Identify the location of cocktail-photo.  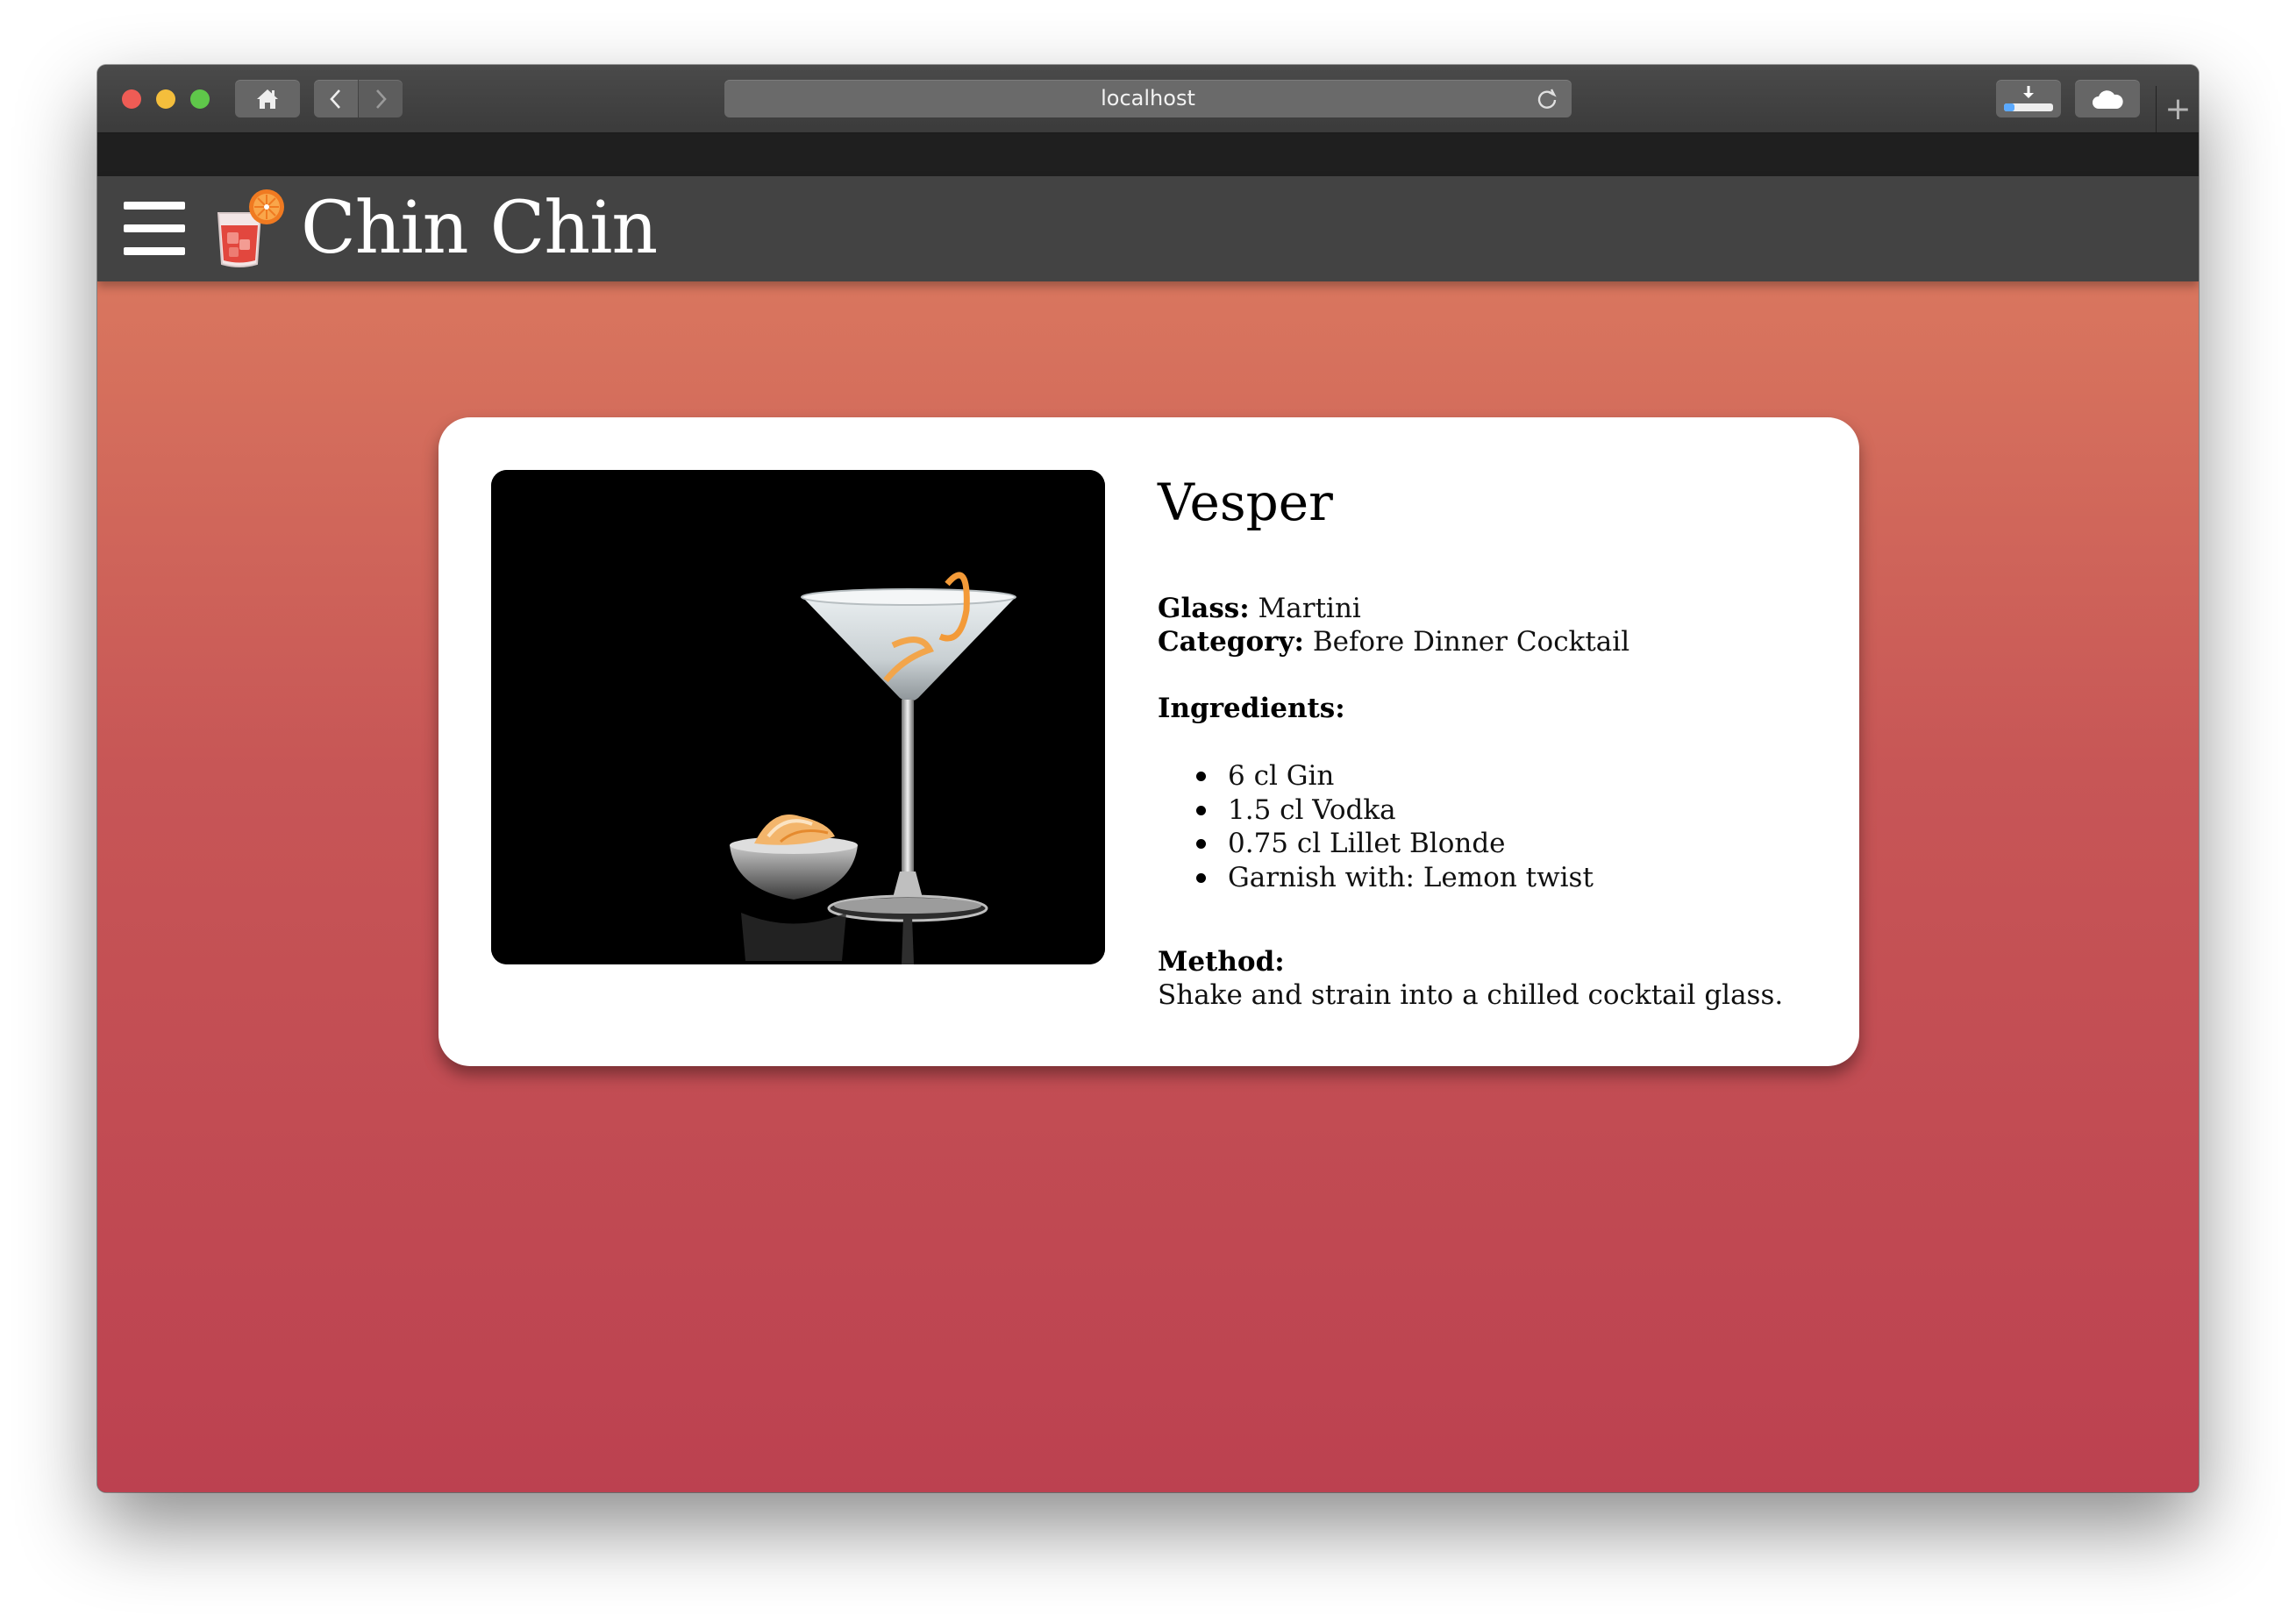
(798, 717).